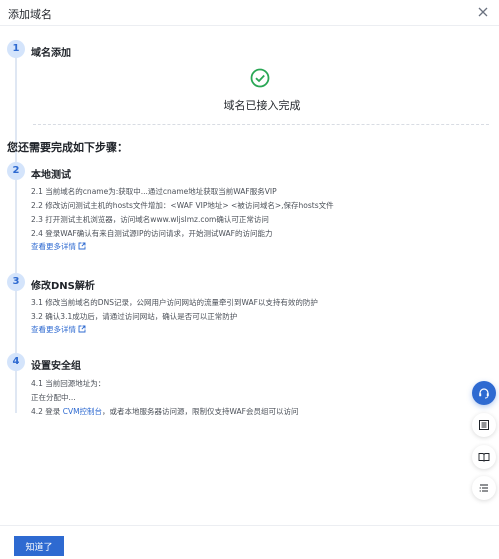 The height and width of the screenshot is (559, 499). Describe the element at coordinates (152, 233) in the screenshot. I see `step-2-line: 2.4 登录WAF确认有来自测试源IP的访问请求，开始测试WAF的访问能力` at that location.